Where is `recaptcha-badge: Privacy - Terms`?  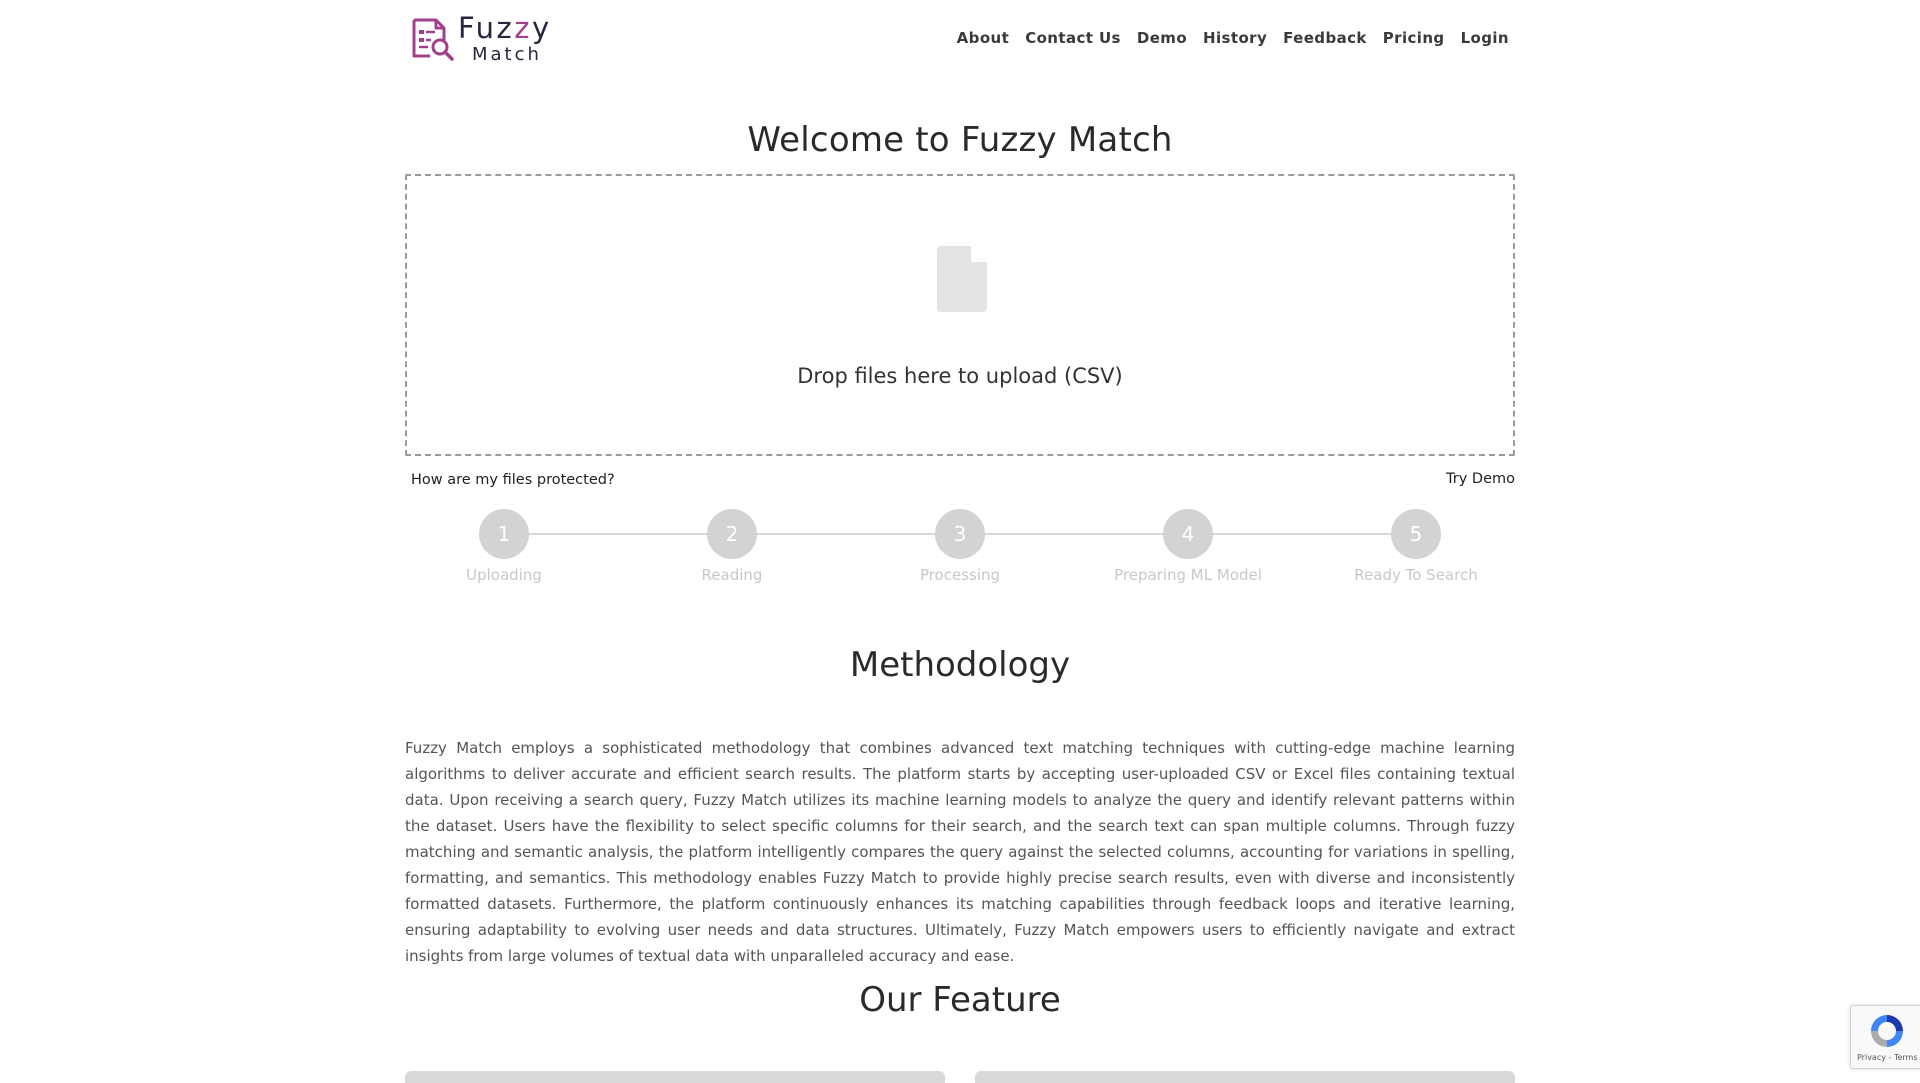 recaptcha-badge: Privacy - Terms is located at coordinates (1885, 1037).